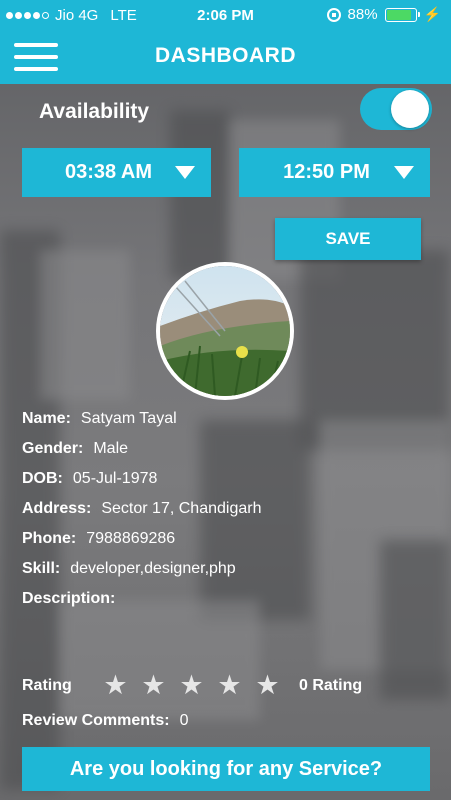  Describe the element at coordinates (226, 769) in the screenshot. I see `find-service-button: Are you looking for any Service?` at that location.